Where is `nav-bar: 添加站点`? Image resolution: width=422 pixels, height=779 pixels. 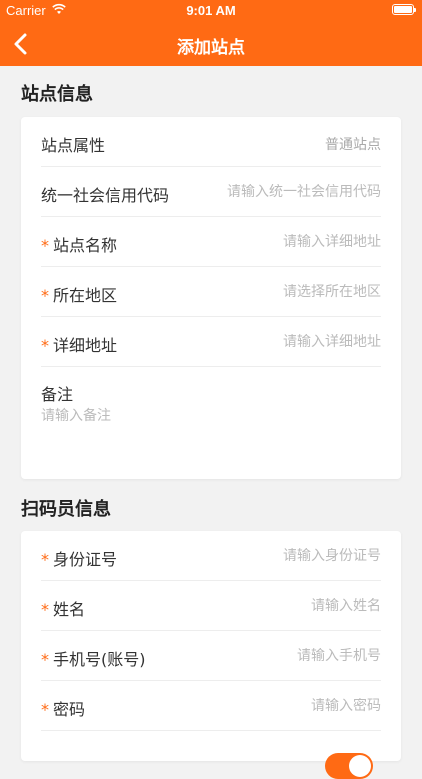 nav-bar: 添加站点 is located at coordinates (211, 44).